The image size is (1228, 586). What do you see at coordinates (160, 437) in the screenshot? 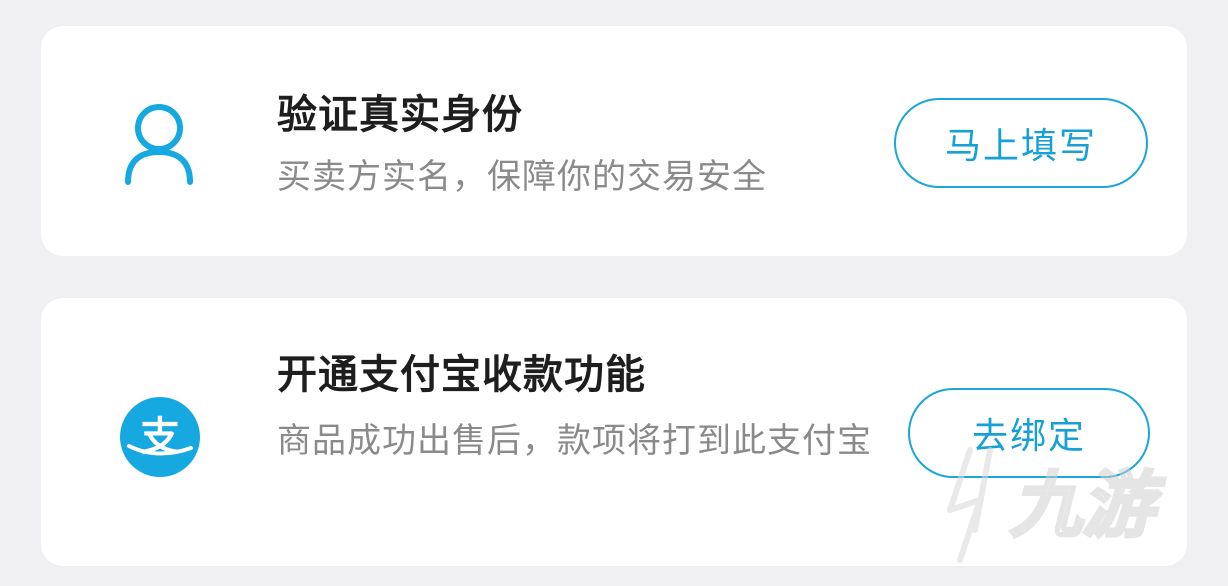
I see `alipay-icon: 支` at bounding box center [160, 437].